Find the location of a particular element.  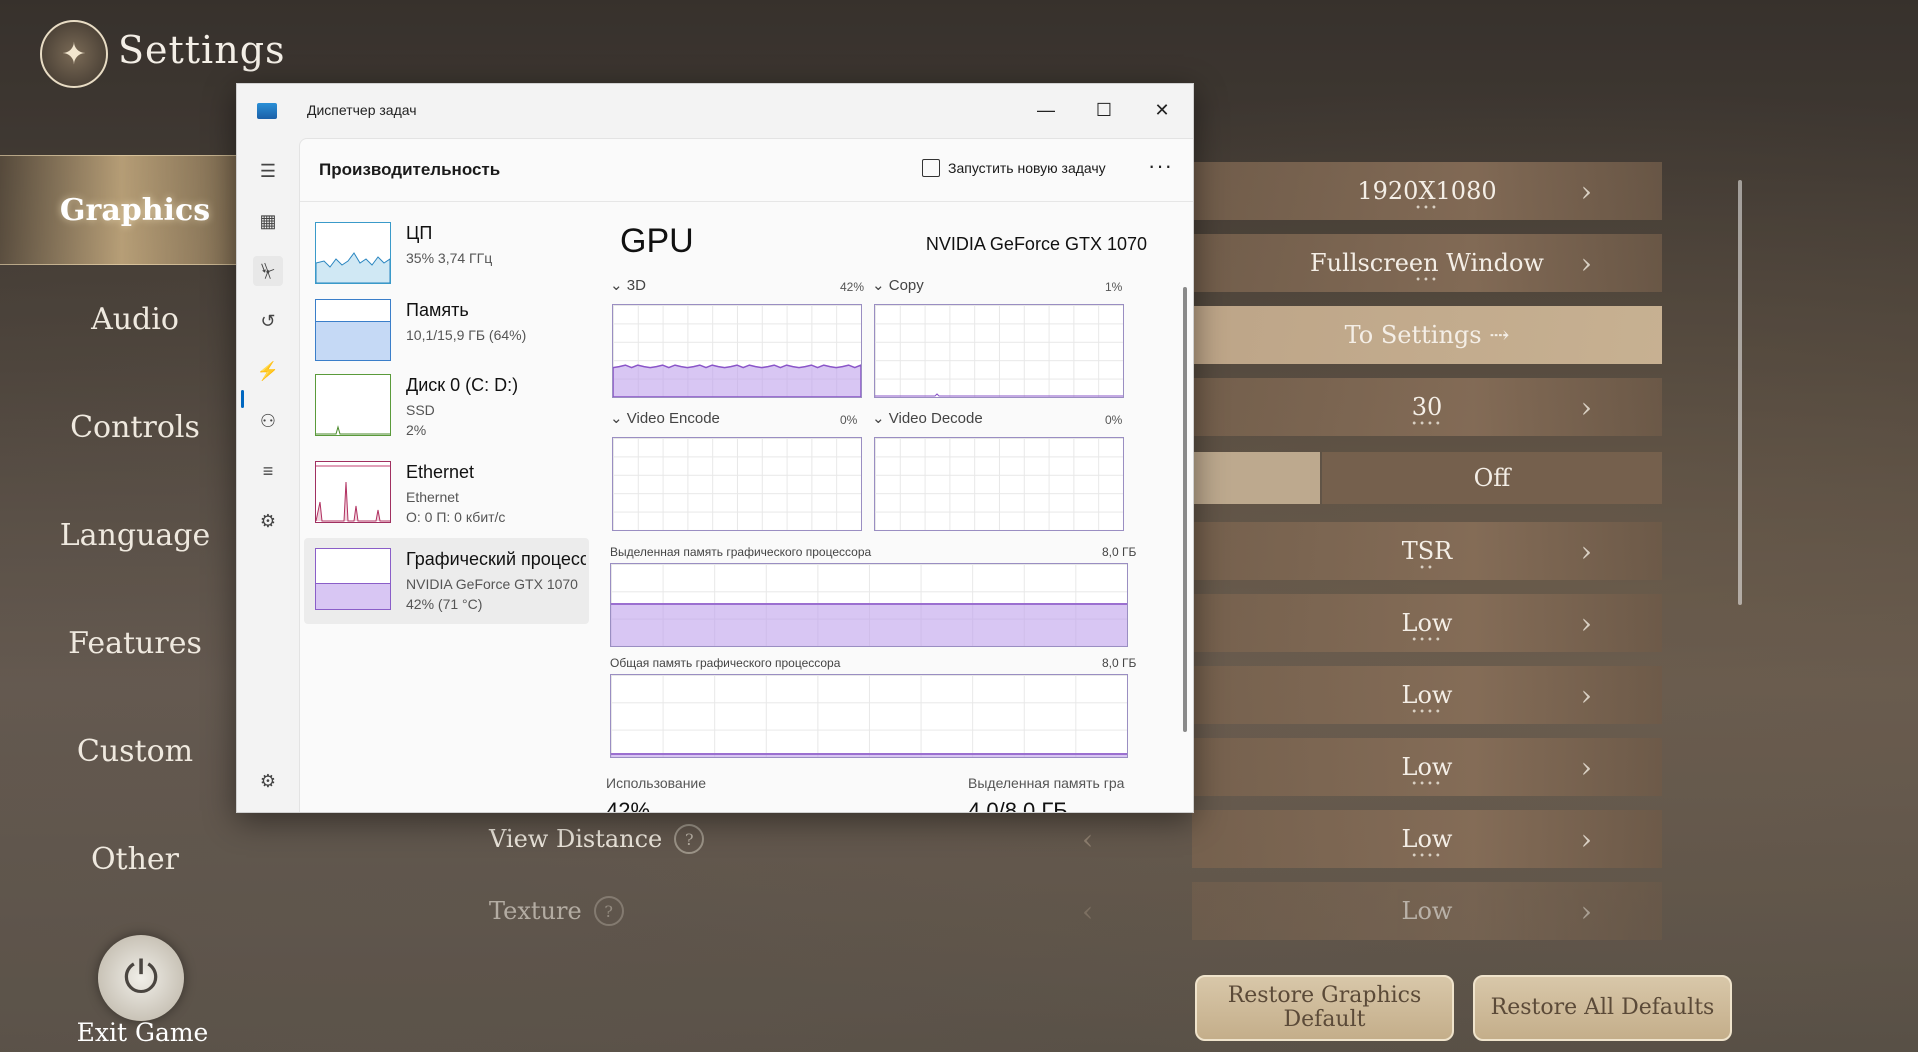

resource-item-cpu: ЦП 35% 3,74 ГГц is located at coordinates (446, 253).